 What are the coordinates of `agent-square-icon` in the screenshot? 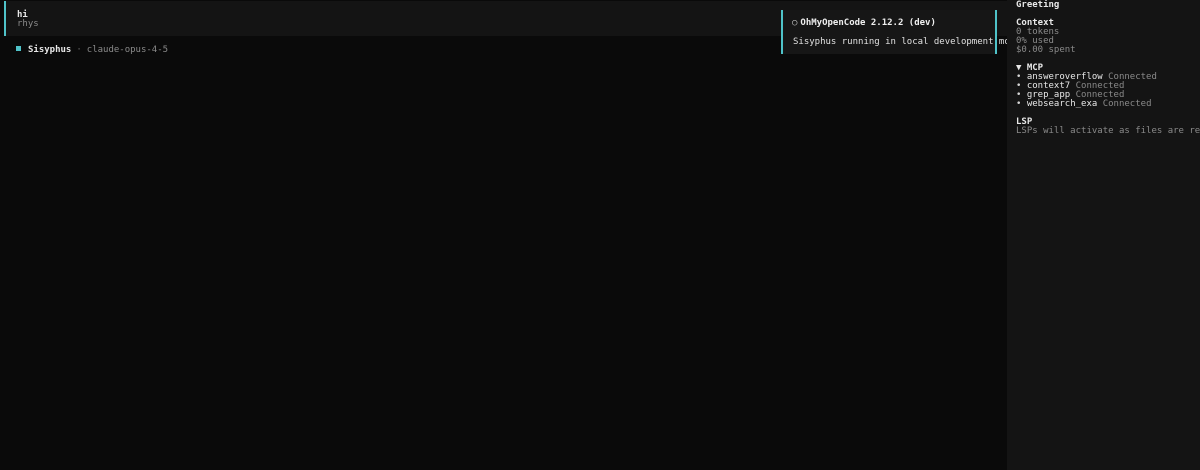 It's located at (18, 48).